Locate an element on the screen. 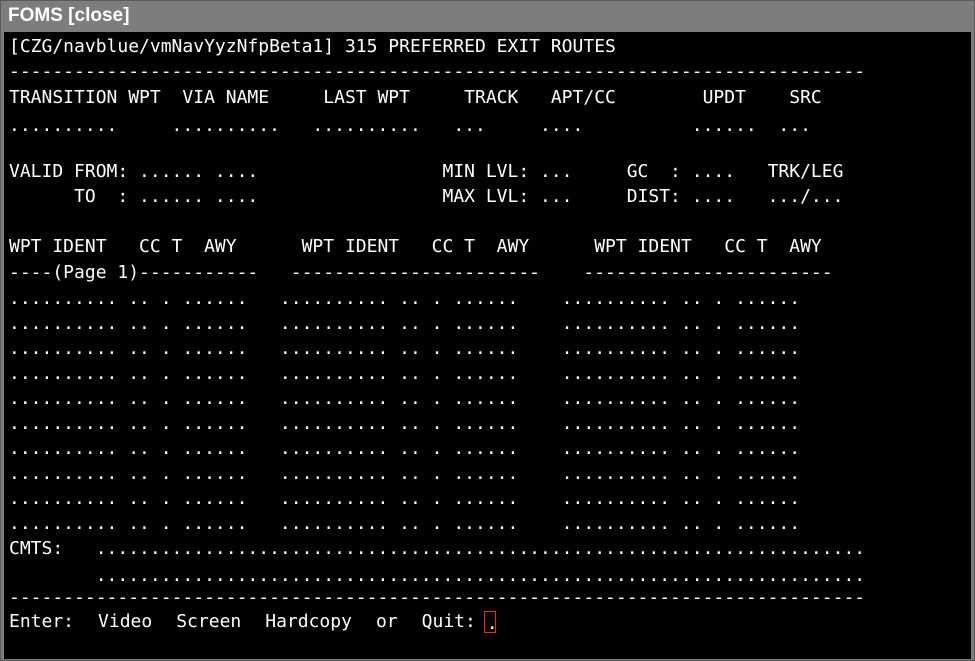 The image size is (975, 661). command-input: . is located at coordinates (490, 622).